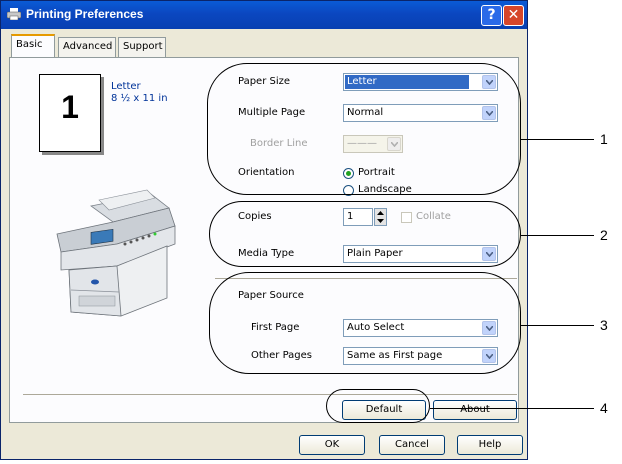  I want to click on title-bar: Printing Preferences ? ✕, so click(264, 15).